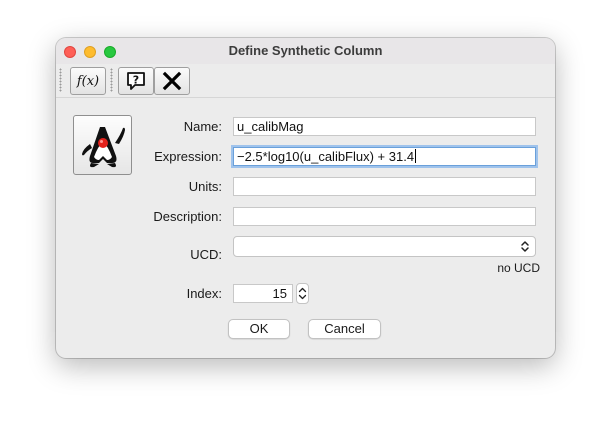  I want to click on ok-button: OK, so click(259, 329).